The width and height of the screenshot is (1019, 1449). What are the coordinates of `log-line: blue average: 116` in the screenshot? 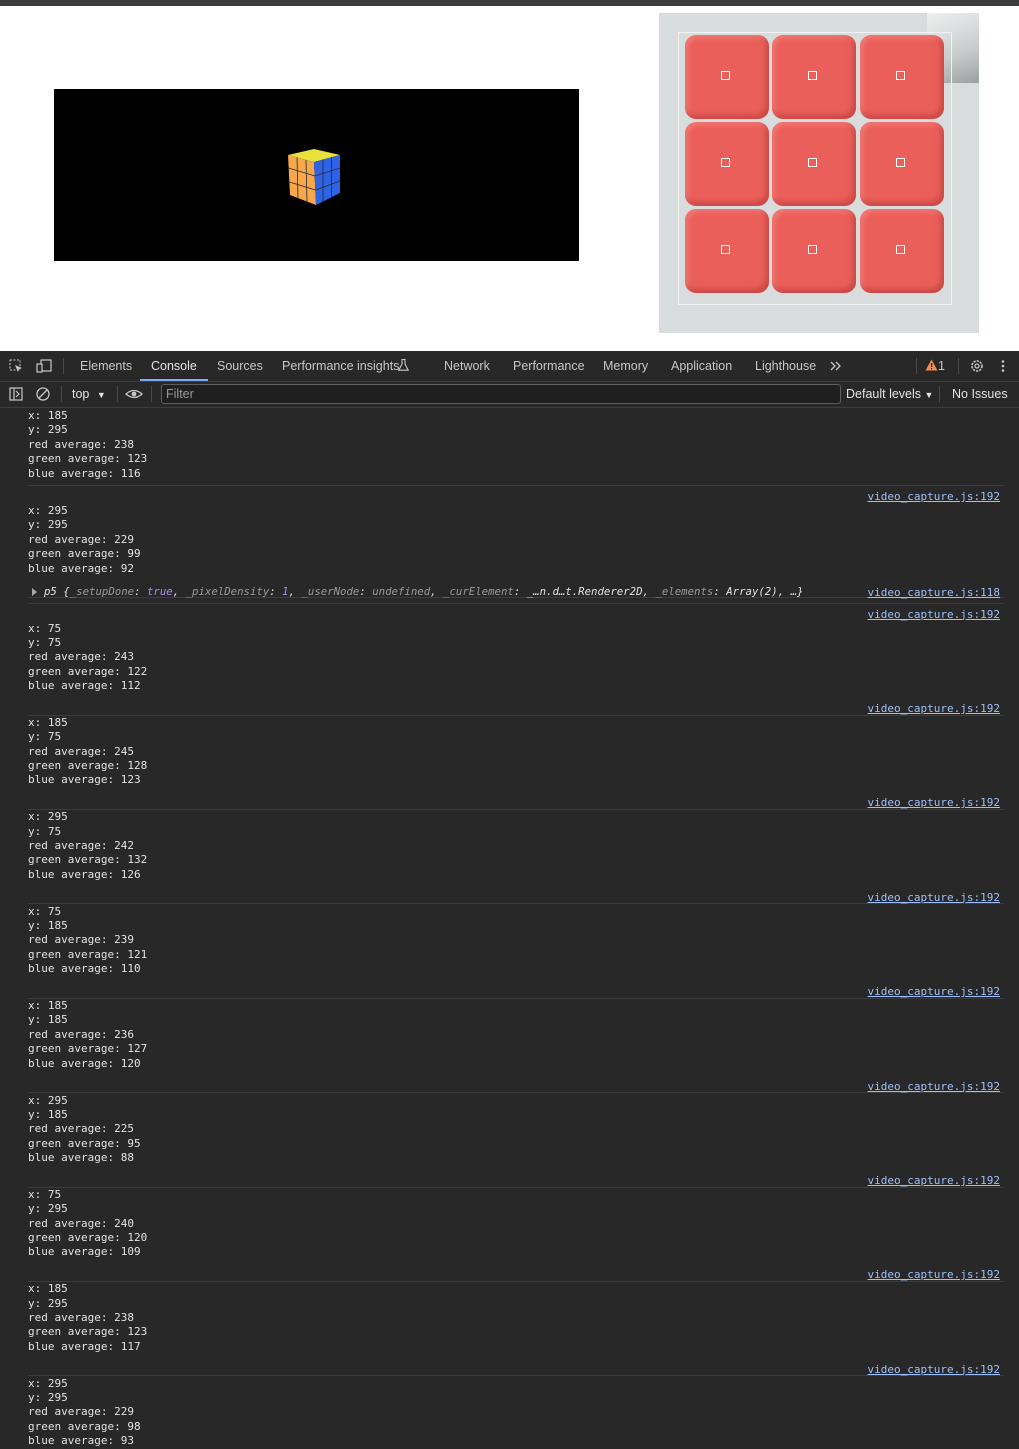 It's located at (84, 473).